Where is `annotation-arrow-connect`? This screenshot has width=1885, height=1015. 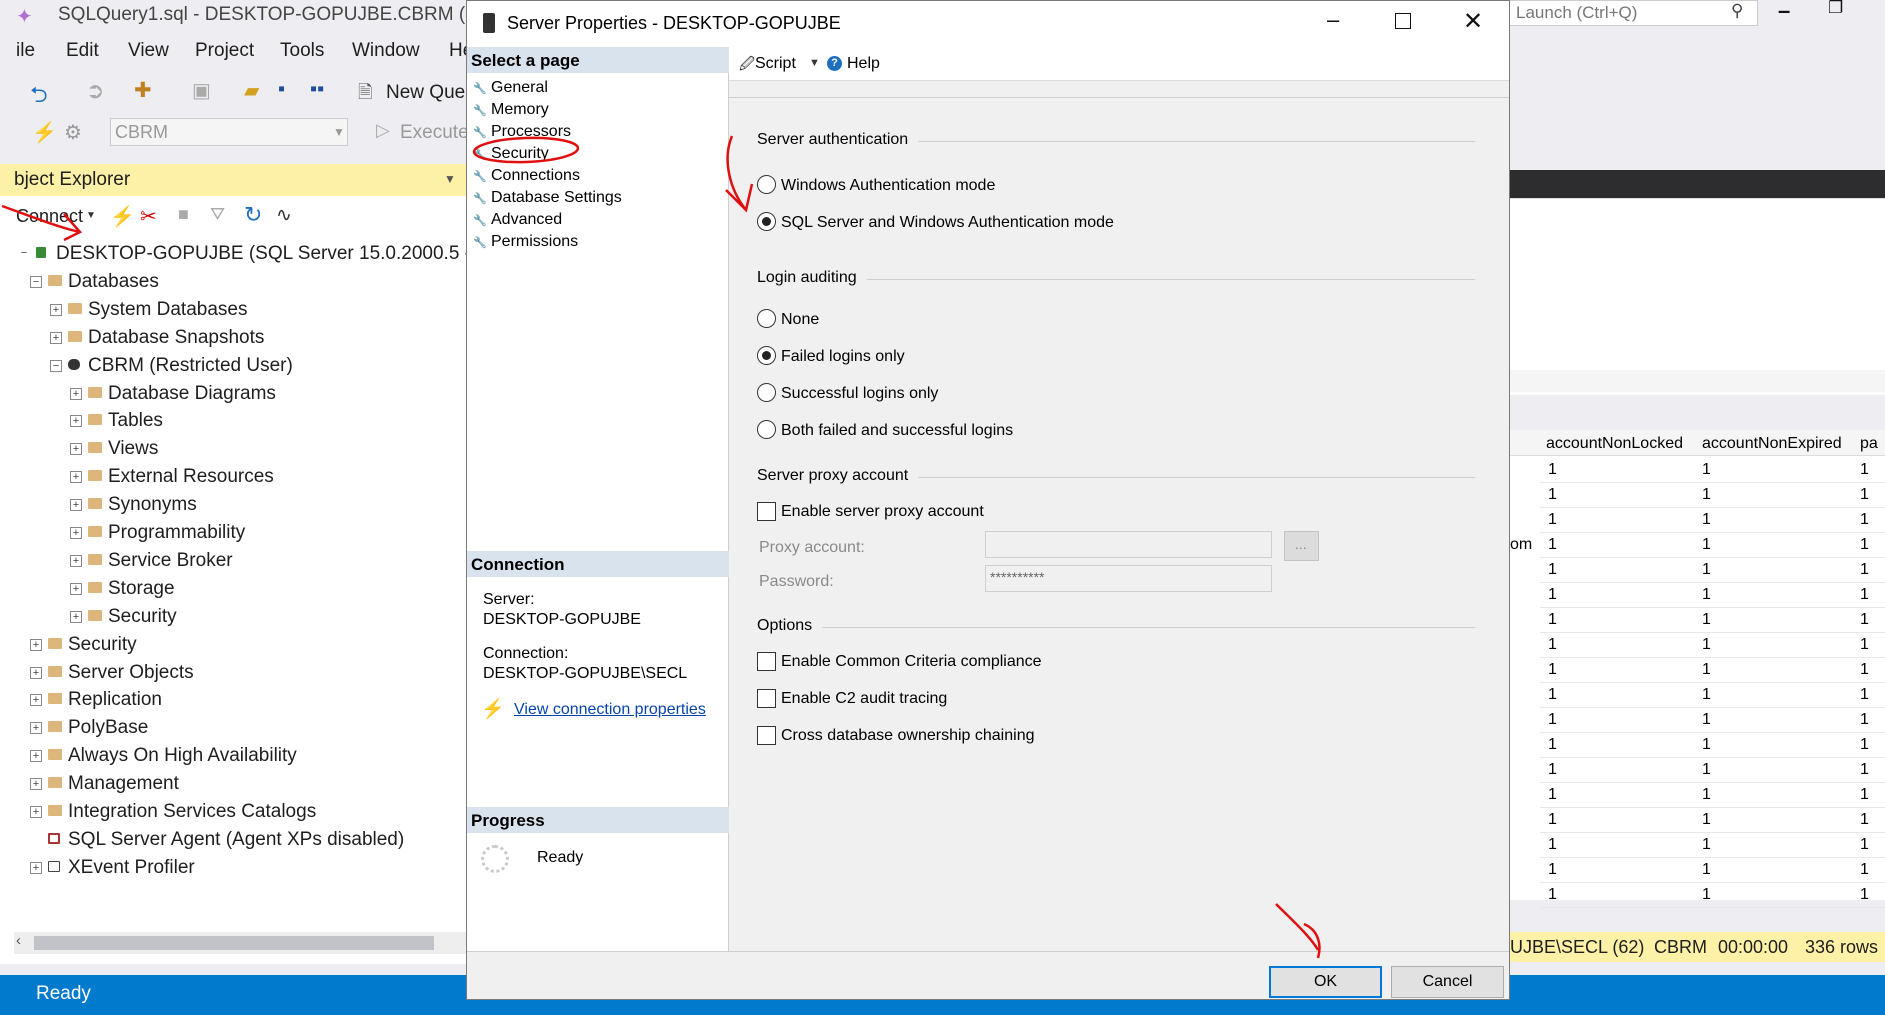
annotation-arrow-connect is located at coordinates (42, 223).